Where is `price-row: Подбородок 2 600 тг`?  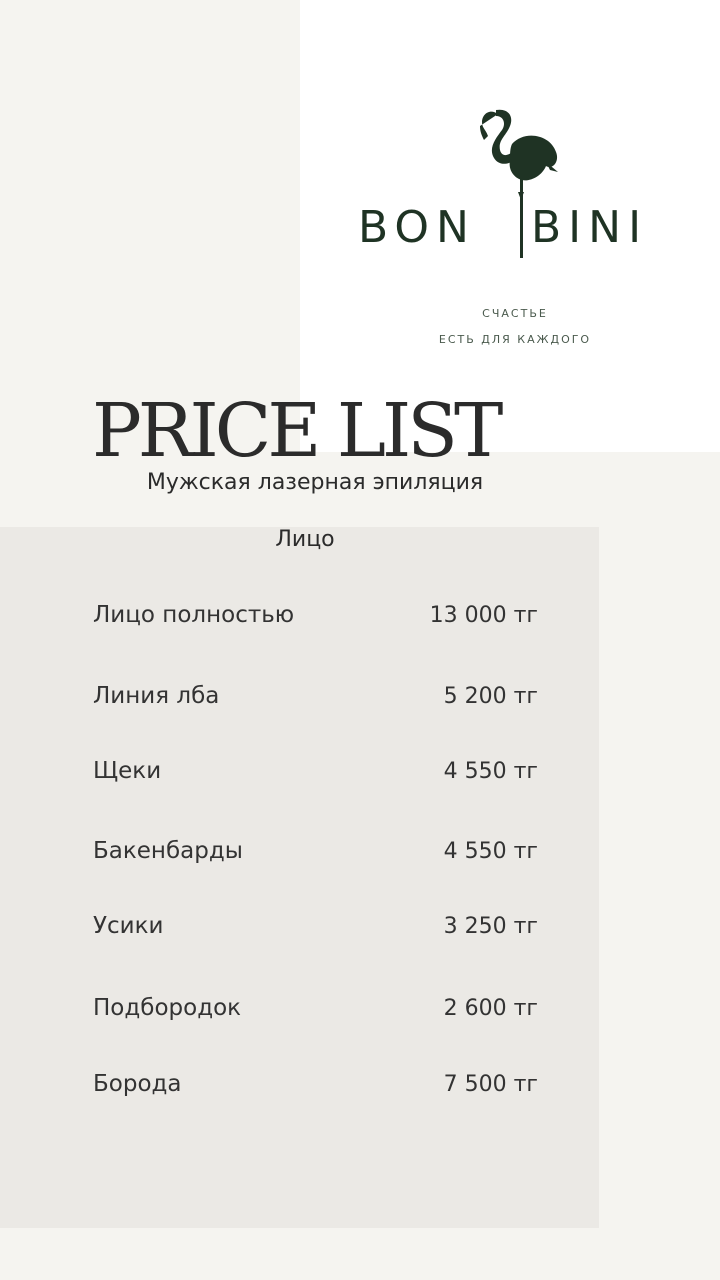 price-row: Подбородок 2 600 тг is located at coordinates (315, 1008).